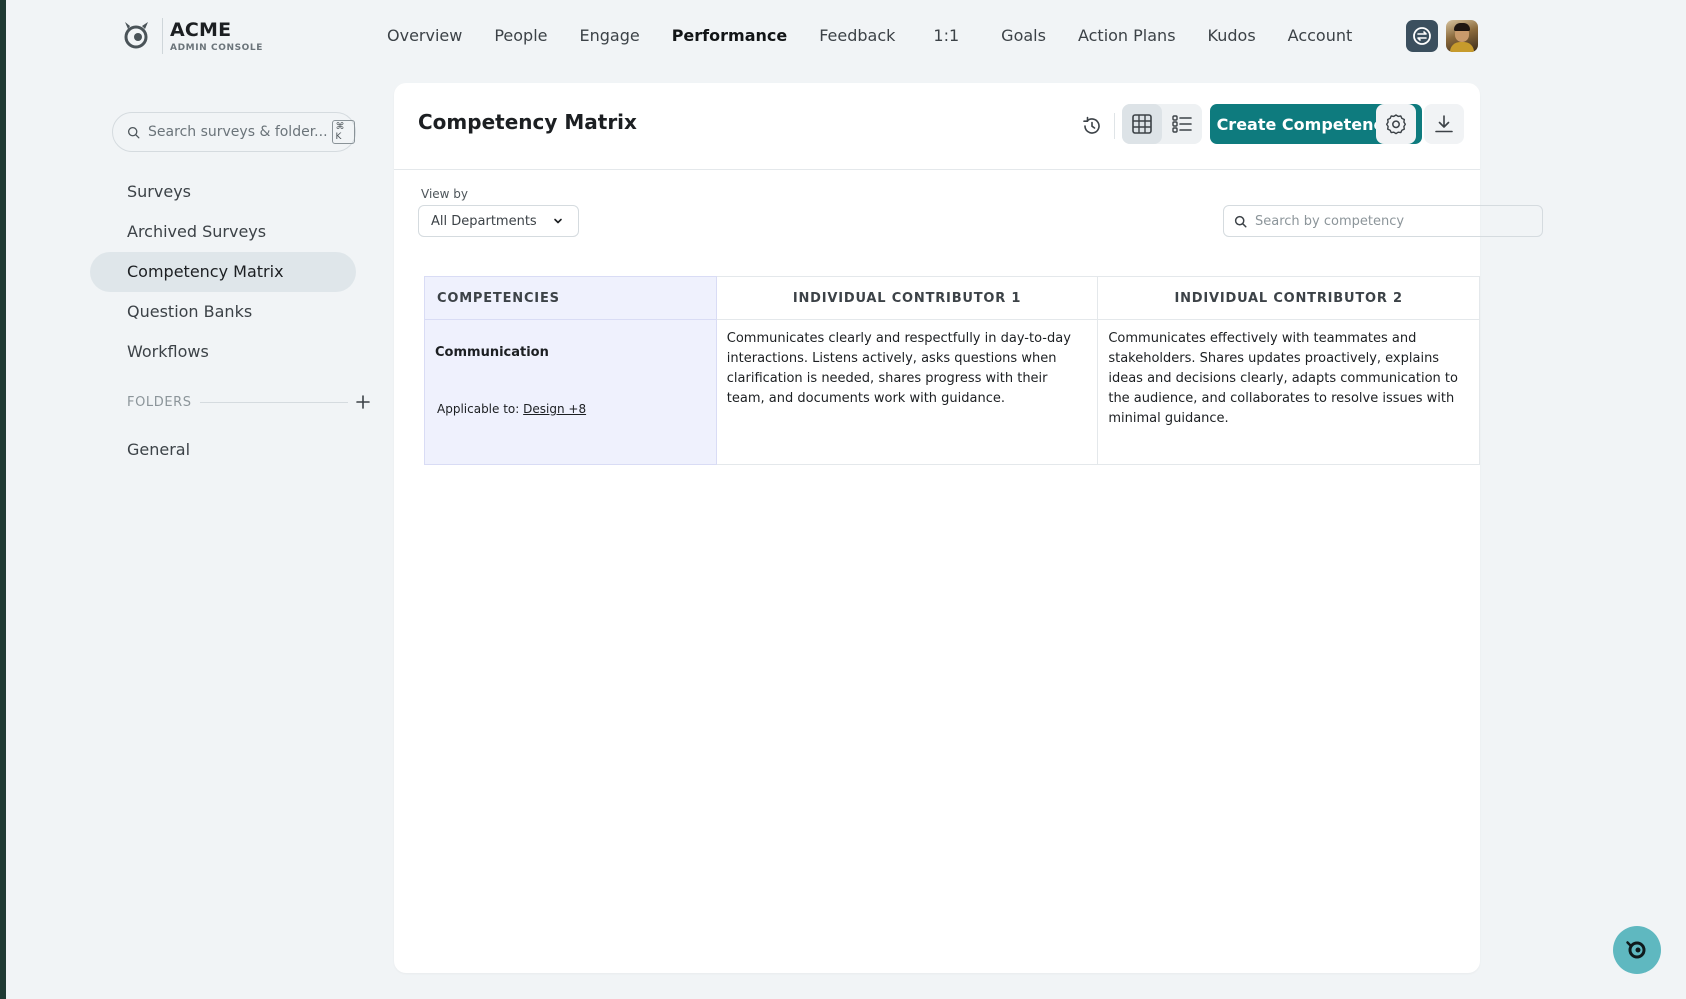  I want to click on header-divider, so click(1114, 126).